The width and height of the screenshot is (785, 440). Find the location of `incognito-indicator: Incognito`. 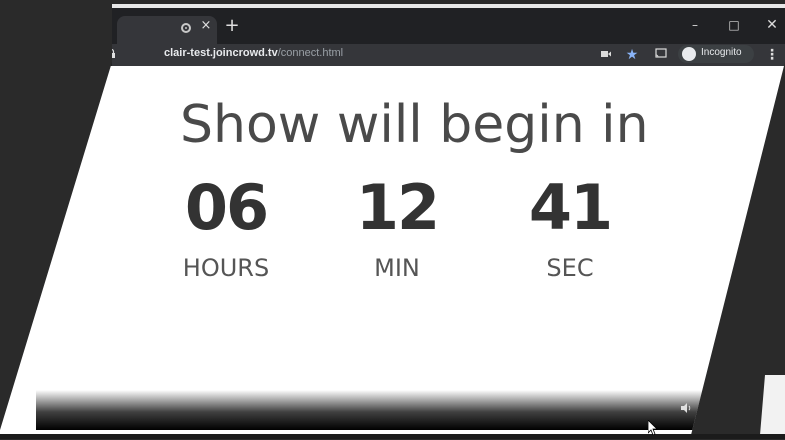

incognito-indicator: Incognito is located at coordinates (716, 54).